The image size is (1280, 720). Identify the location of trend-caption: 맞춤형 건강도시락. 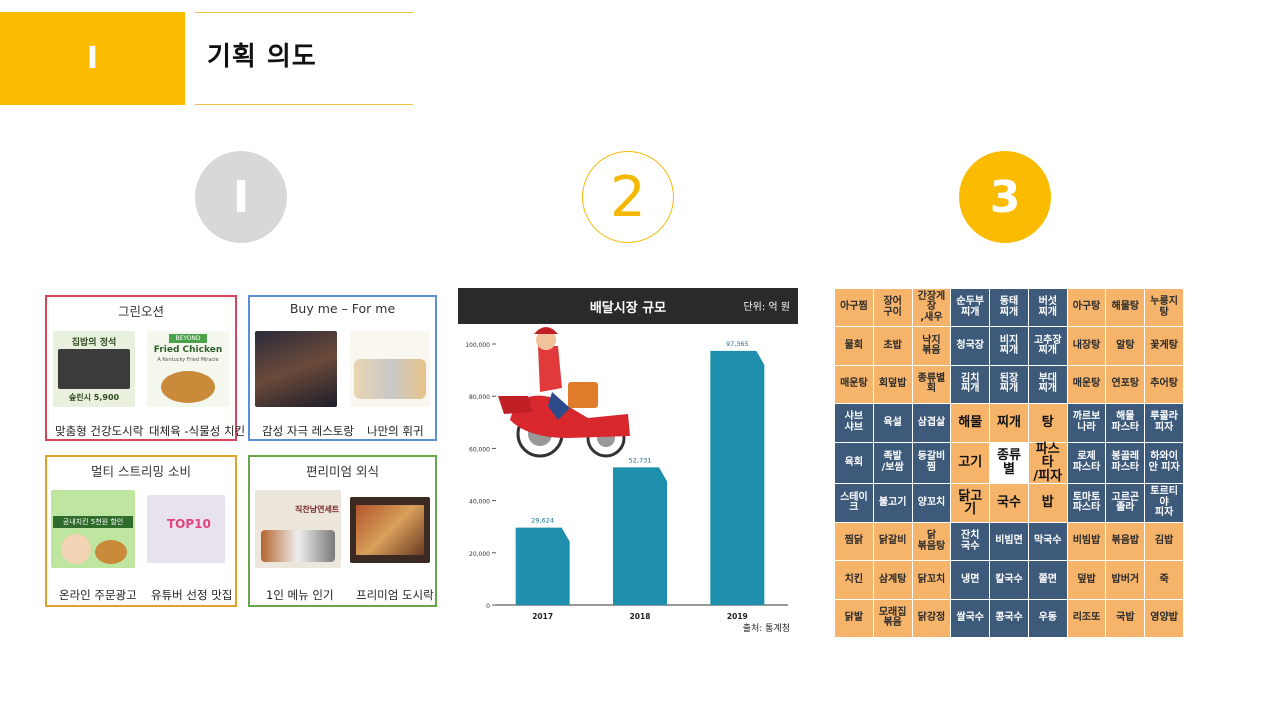
(99, 431).